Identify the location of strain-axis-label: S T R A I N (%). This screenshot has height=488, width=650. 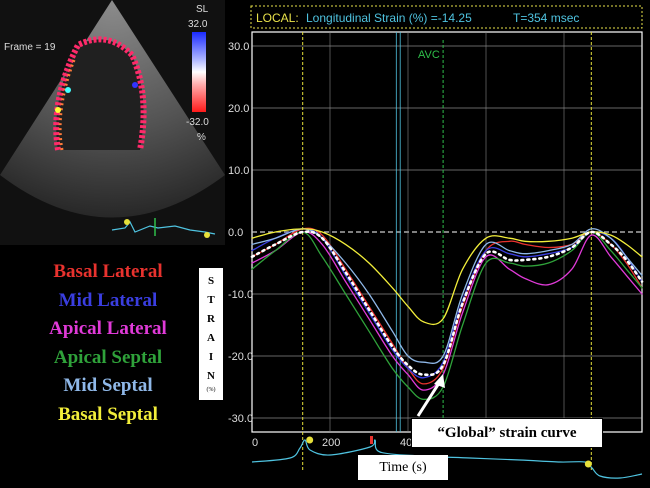
(211, 334).